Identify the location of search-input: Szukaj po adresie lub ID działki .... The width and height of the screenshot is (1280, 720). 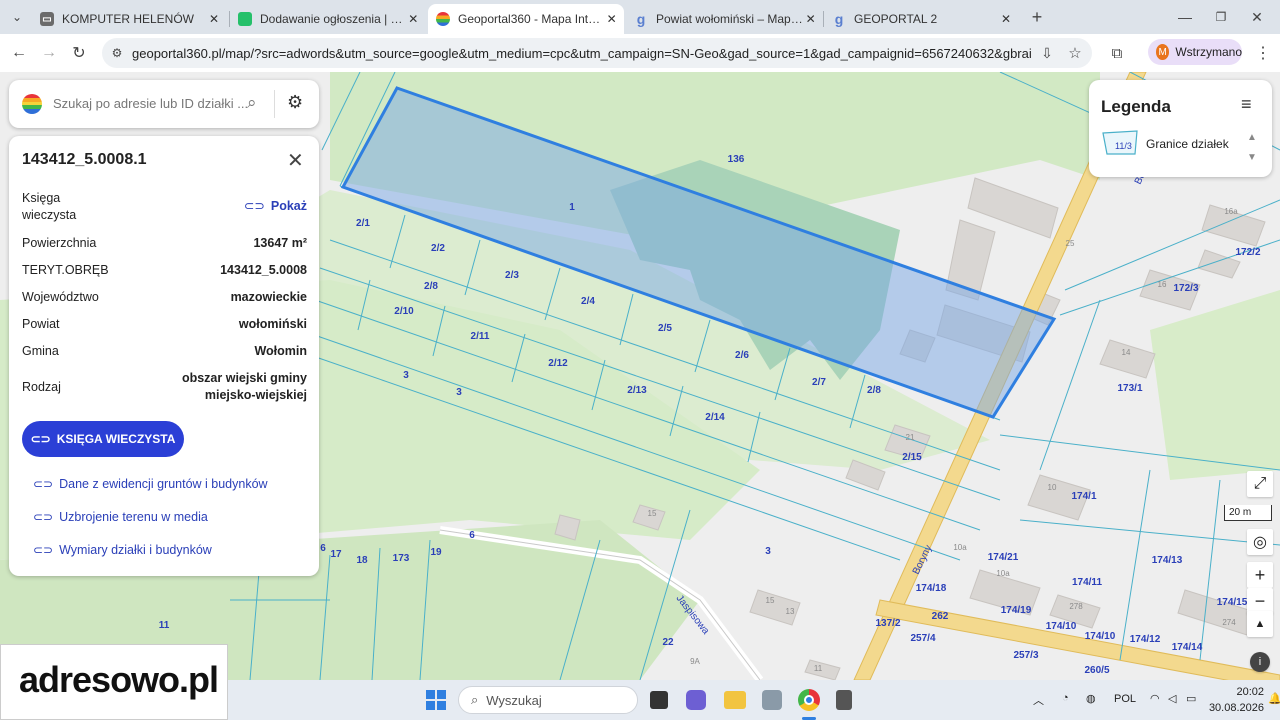
(150, 103).